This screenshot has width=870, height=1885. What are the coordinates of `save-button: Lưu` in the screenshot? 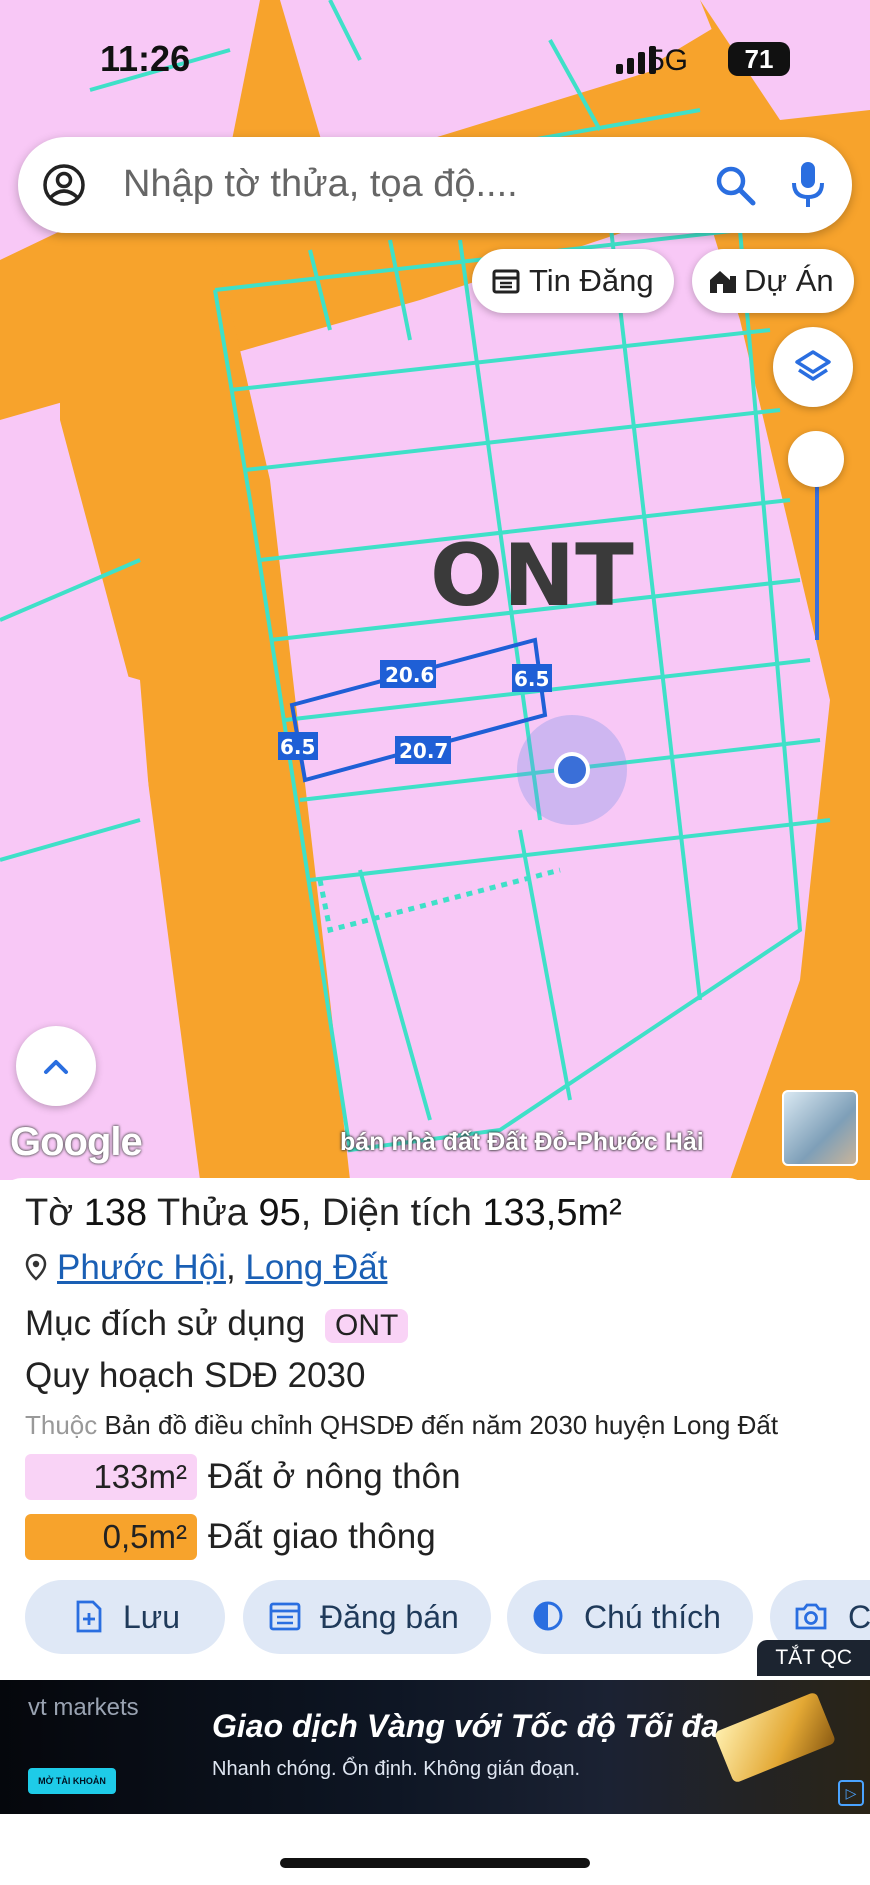 It's located at (125, 1617).